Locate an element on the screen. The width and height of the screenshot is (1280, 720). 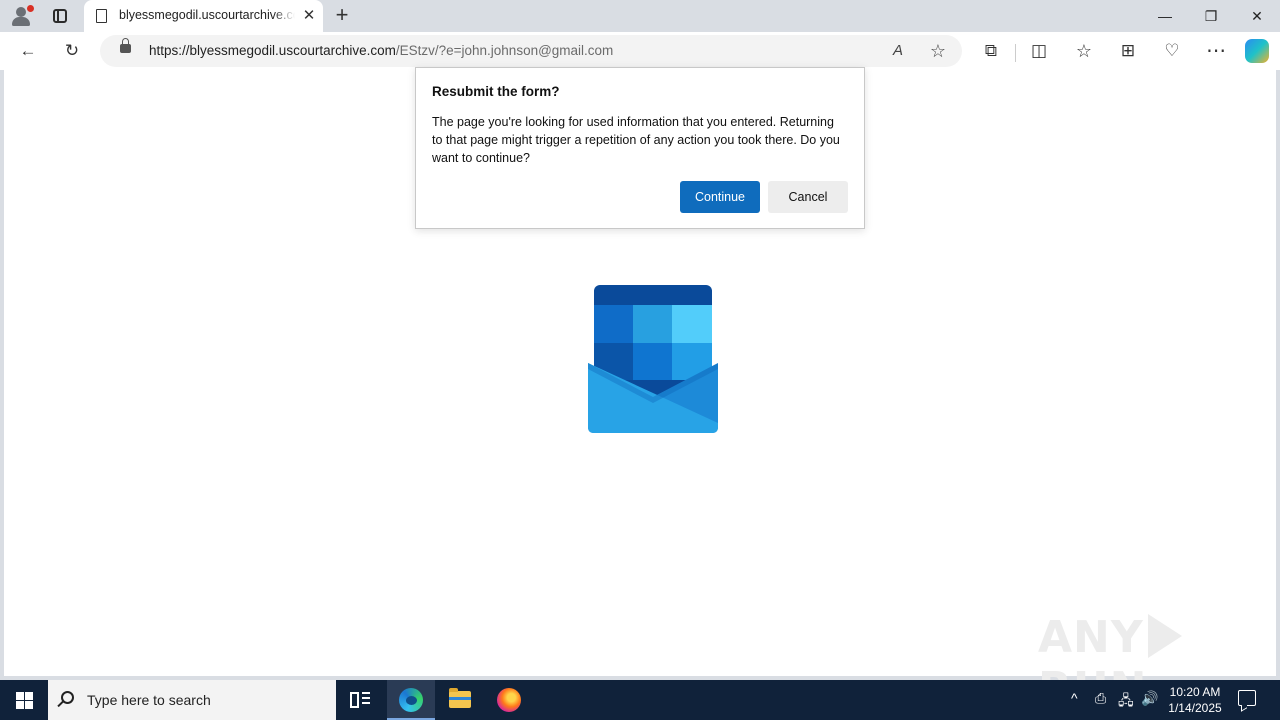
favorites-icon: ☆ is located at coordinates (1084, 51).